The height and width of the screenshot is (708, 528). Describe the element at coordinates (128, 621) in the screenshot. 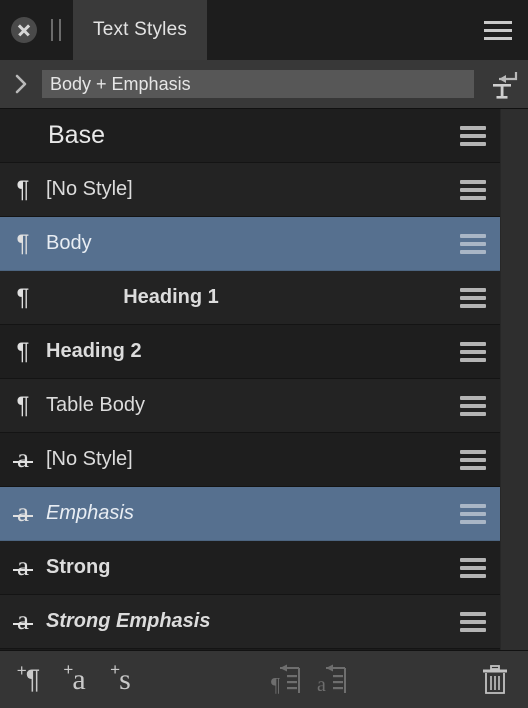

I see `style-name-label: Strong Emphasis` at that location.